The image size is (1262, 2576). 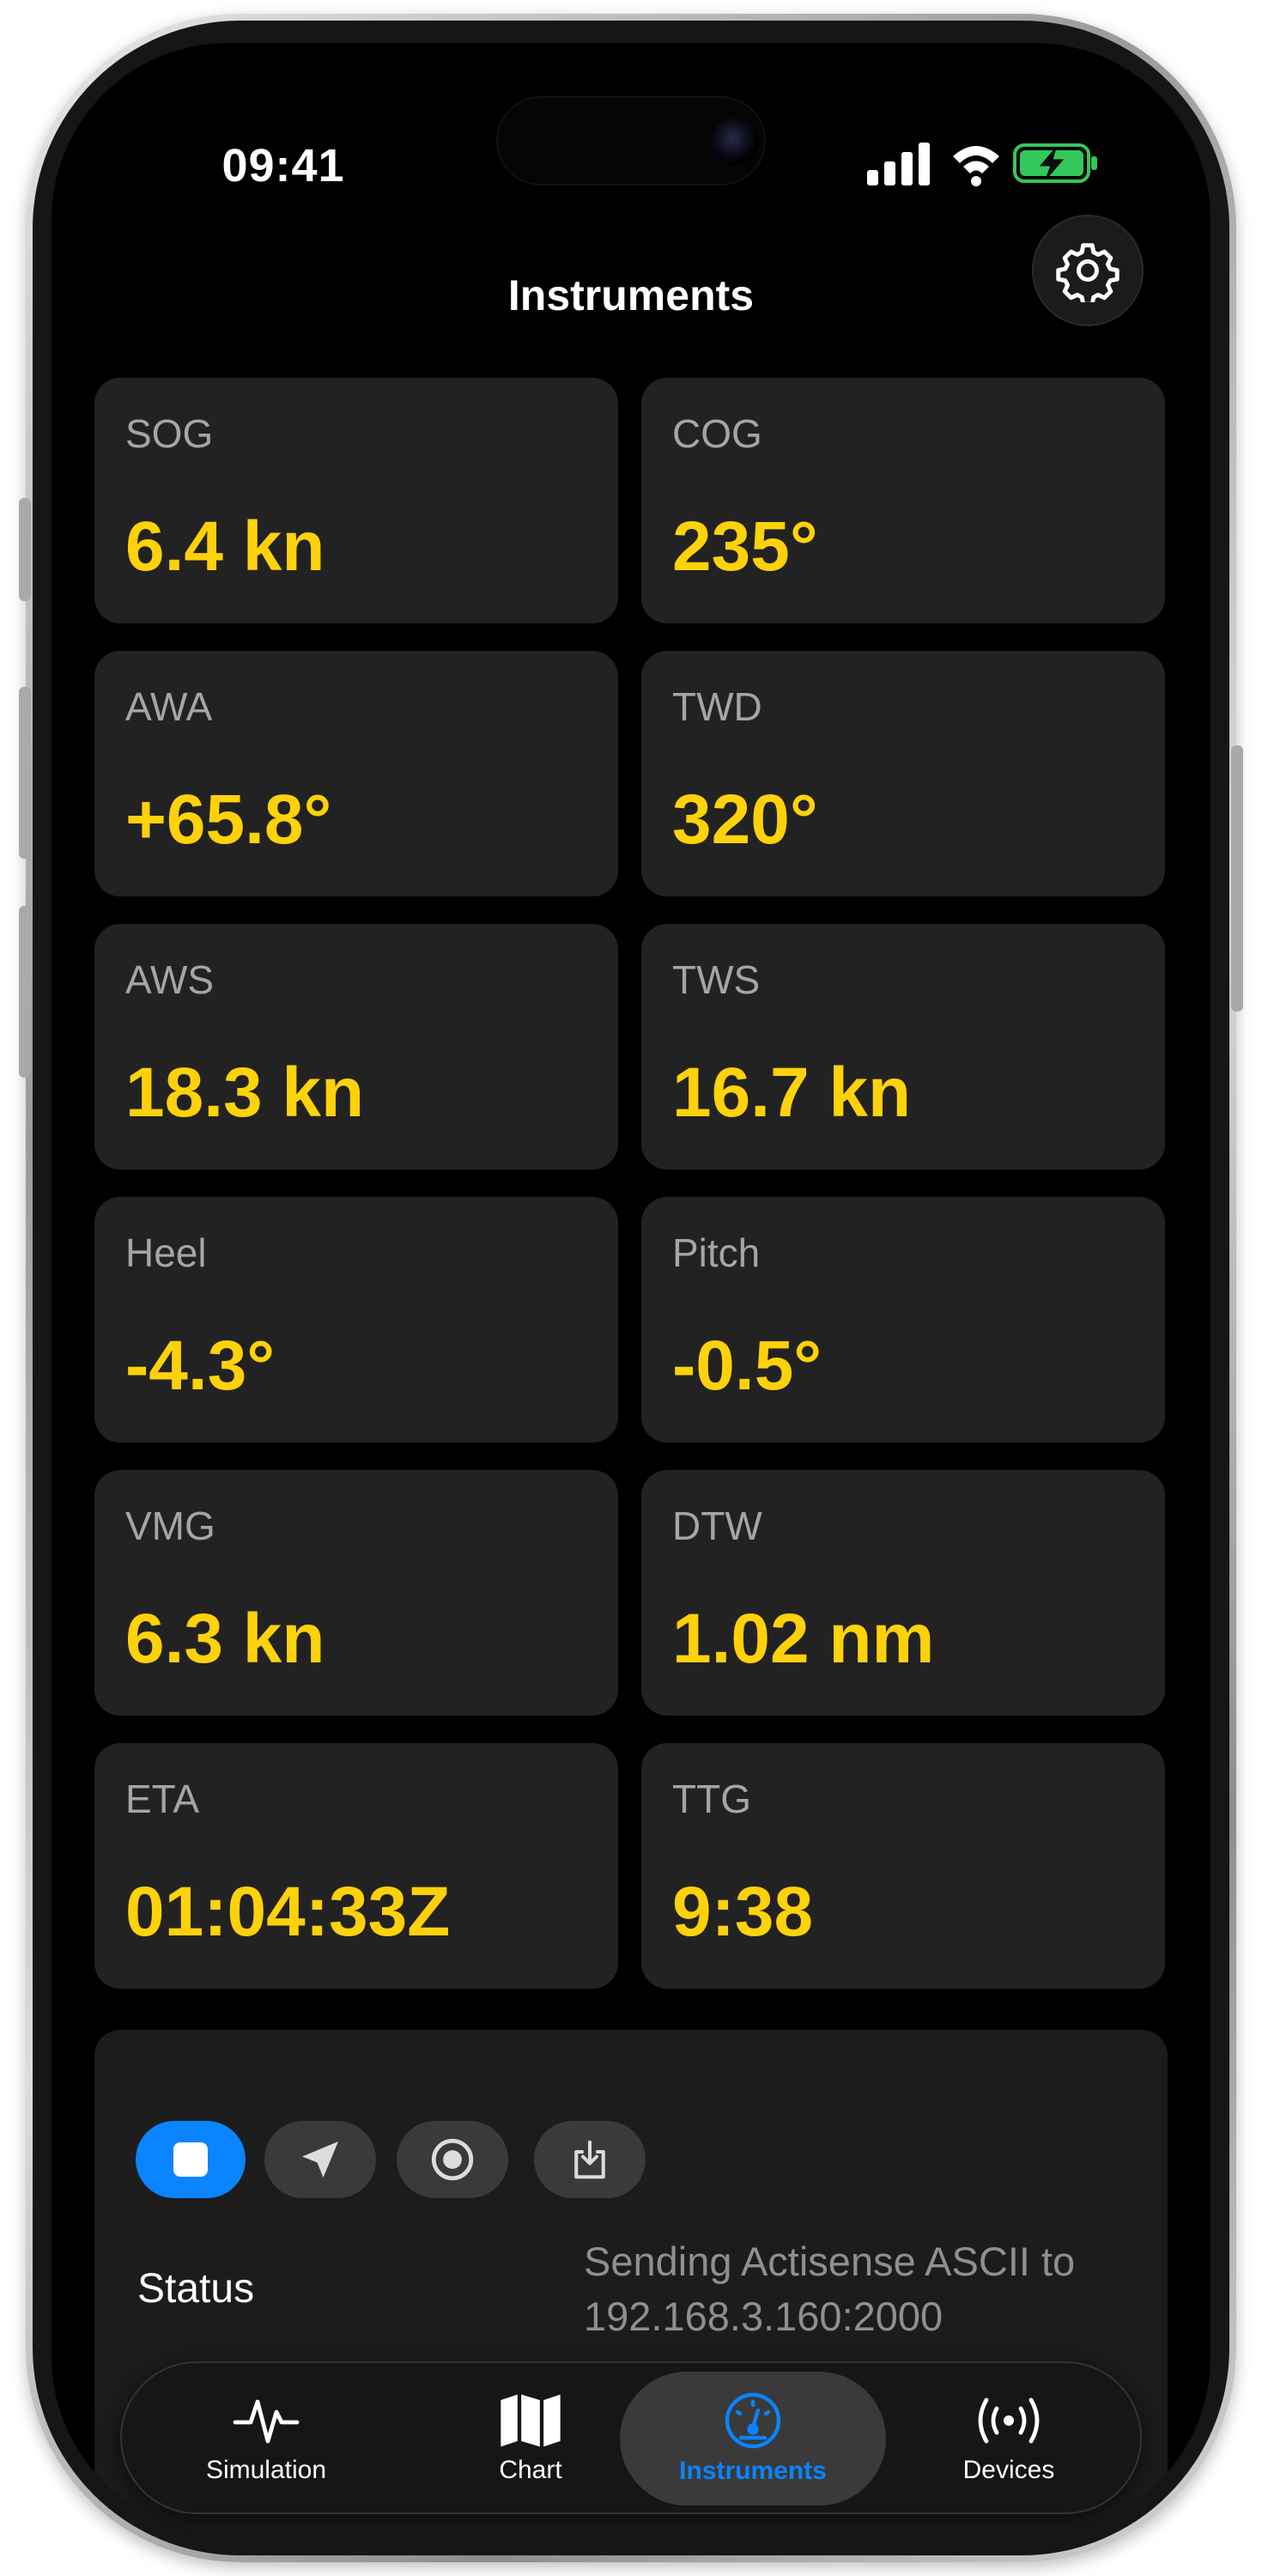 I want to click on paperplane-icon, so click(x=320, y=2160).